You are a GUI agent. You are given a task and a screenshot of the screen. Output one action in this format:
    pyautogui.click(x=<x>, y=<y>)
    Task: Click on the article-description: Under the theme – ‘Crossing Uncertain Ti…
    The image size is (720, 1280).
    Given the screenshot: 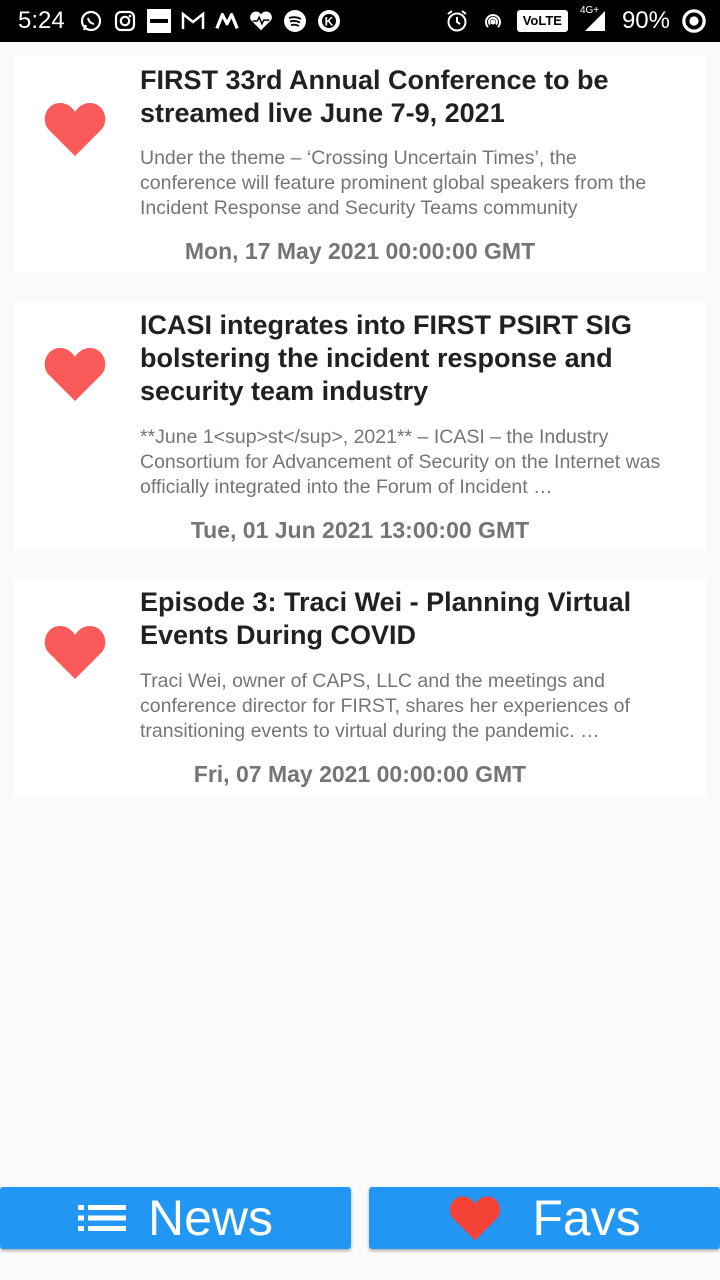 What is the action you would take?
    pyautogui.click(x=393, y=183)
    